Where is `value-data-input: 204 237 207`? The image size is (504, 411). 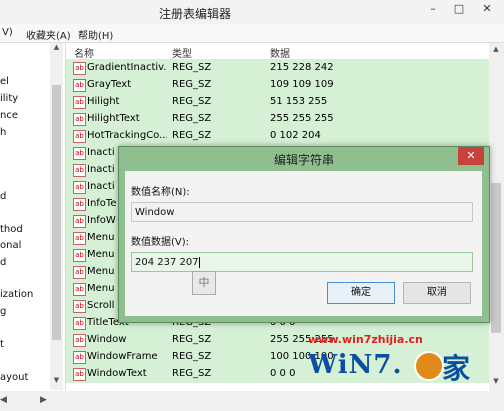
value-data-input: 204 237 207 is located at coordinates (302, 262).